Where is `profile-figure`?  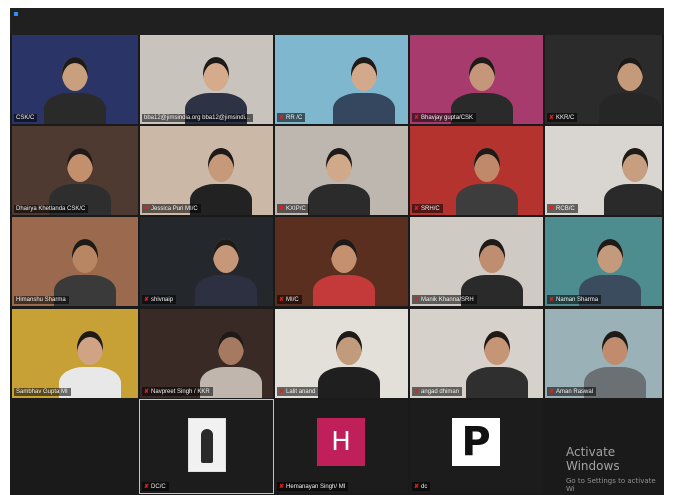
profile-figure is located at coordinates (207, 446).